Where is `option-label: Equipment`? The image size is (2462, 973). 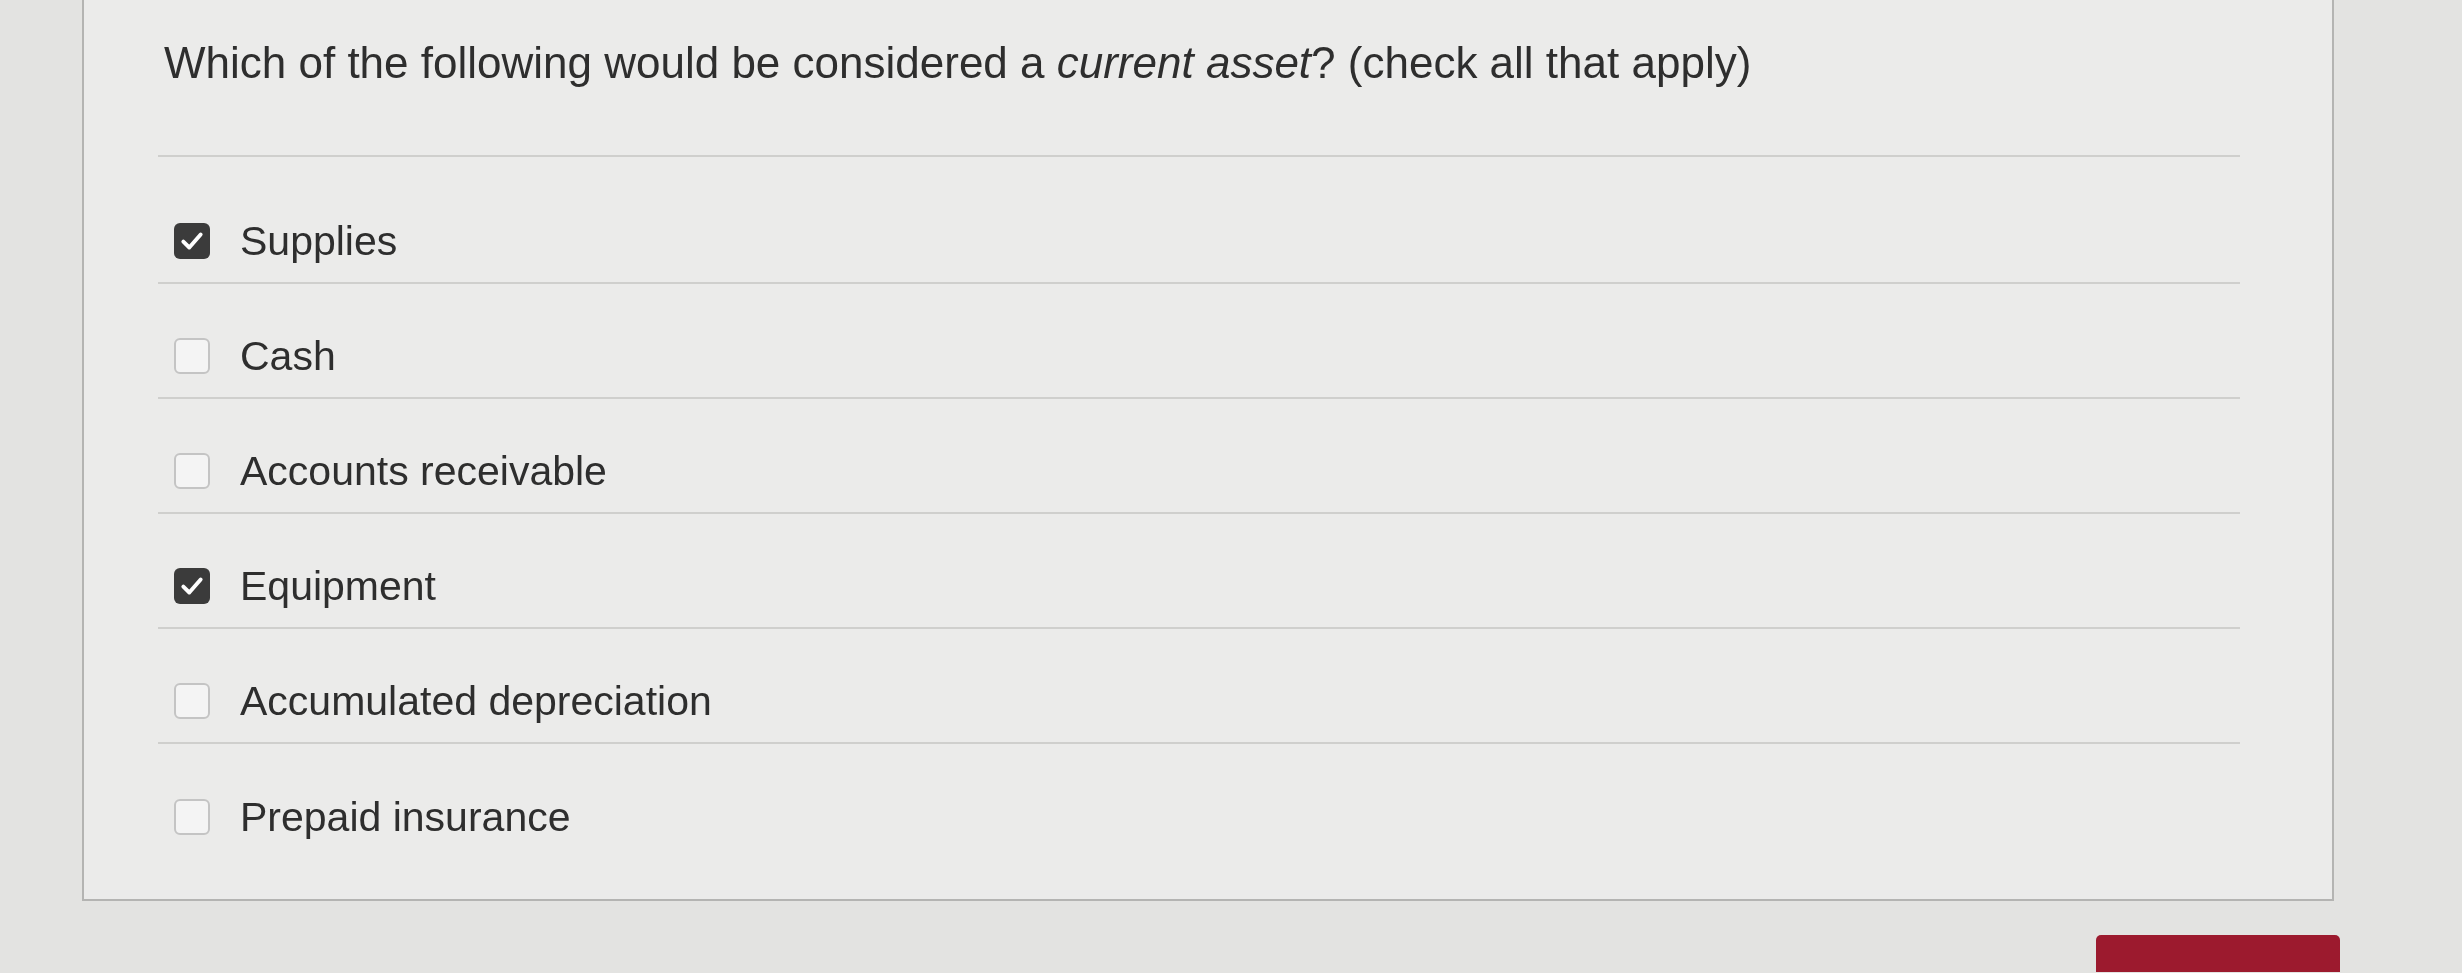
option-label: Equipment is located at coordinates (338, 586).